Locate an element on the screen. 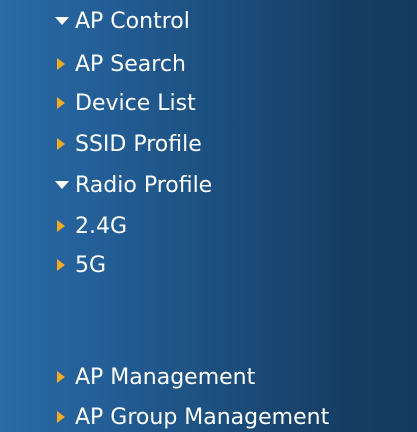 Image resolution: width=417 pixels, height=432 pixels. menu-item-ap-group-management: AP Group Management is located at coordinates (192, 417).